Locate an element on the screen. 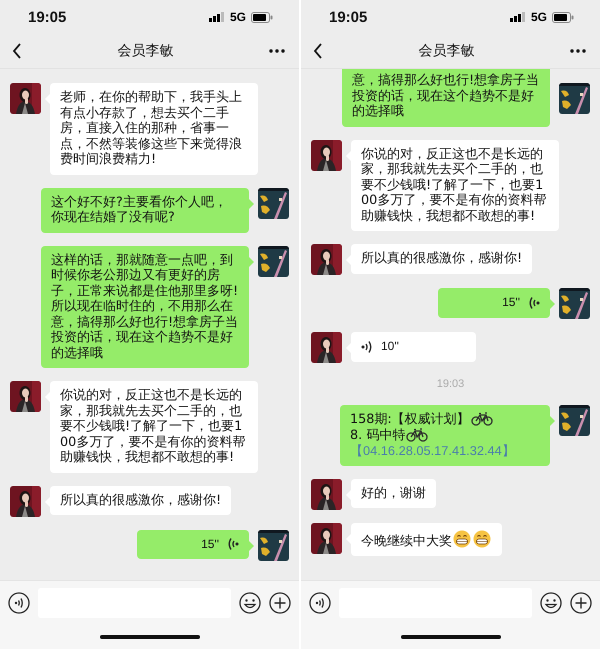 Image resolution: width=600 pixels, height=649 pixels. message-bubble: 好的，谢谢 is located at coordinates (393, 493).